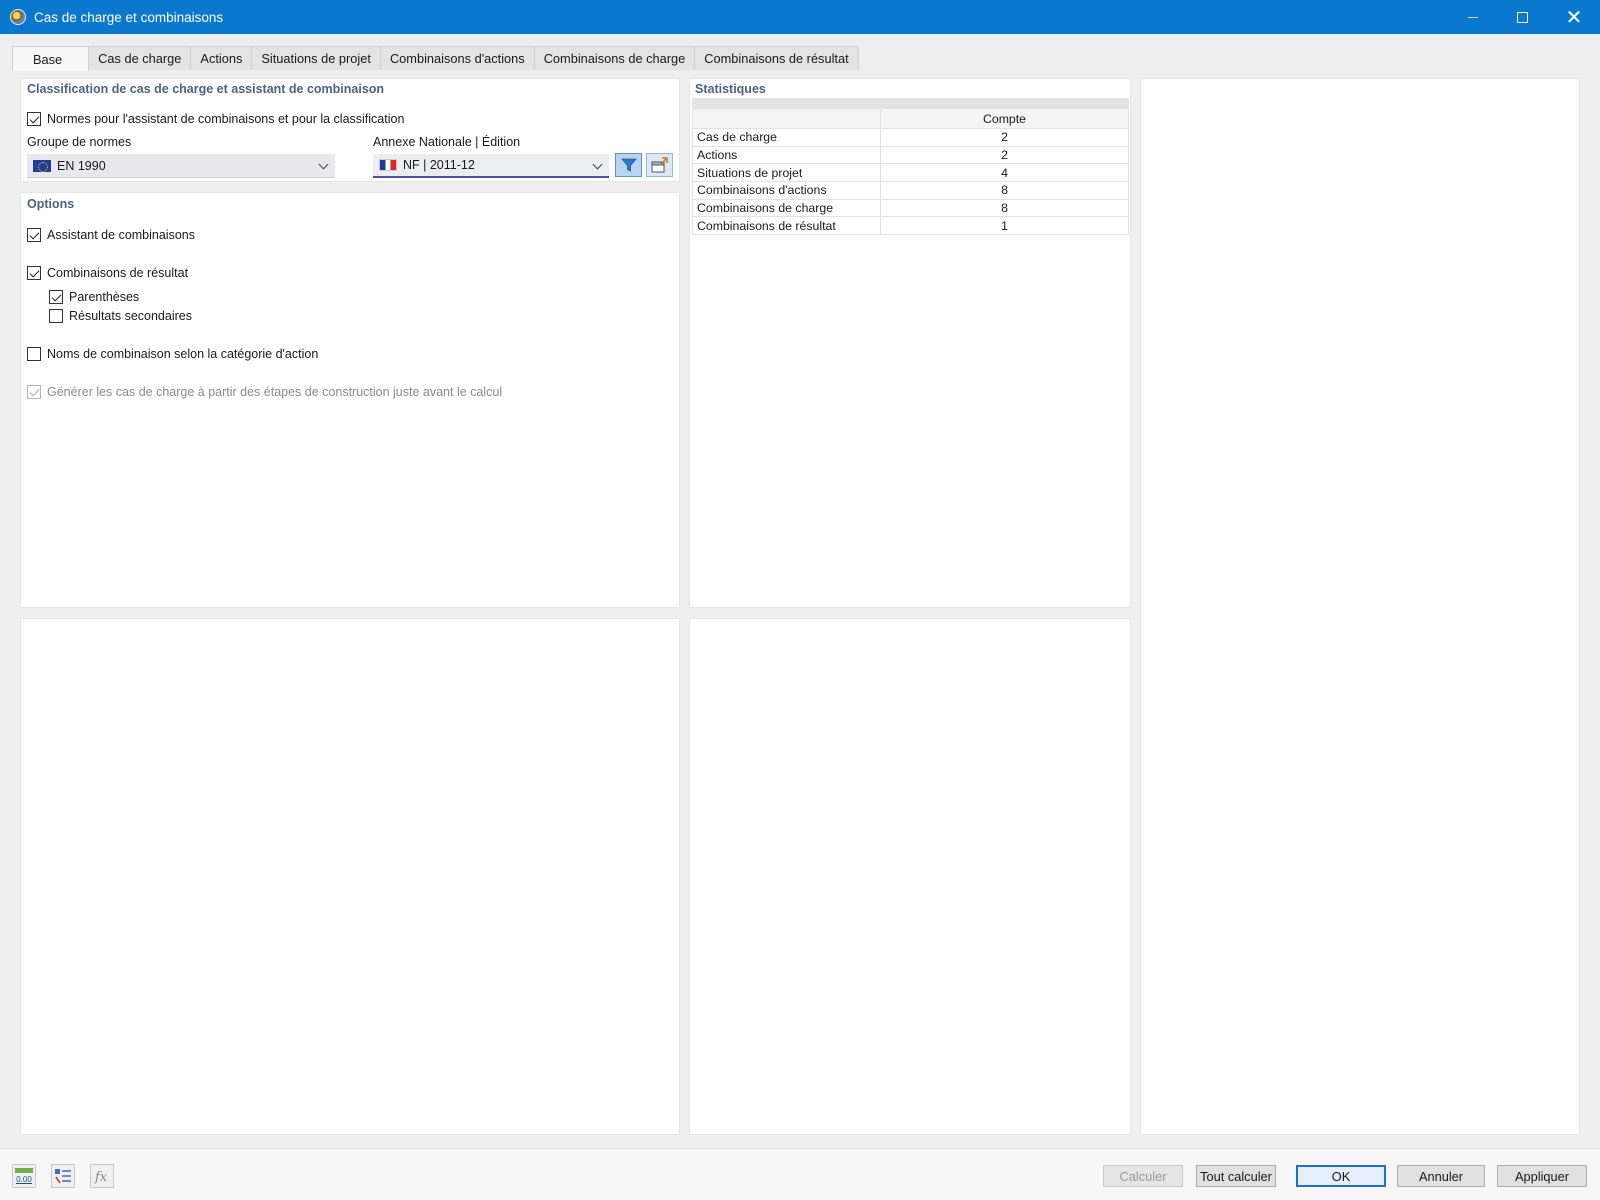 This screenshot has width=1600, height=1200. I want to click on tab-load-cases: Cas de charge, so click(140, 58).